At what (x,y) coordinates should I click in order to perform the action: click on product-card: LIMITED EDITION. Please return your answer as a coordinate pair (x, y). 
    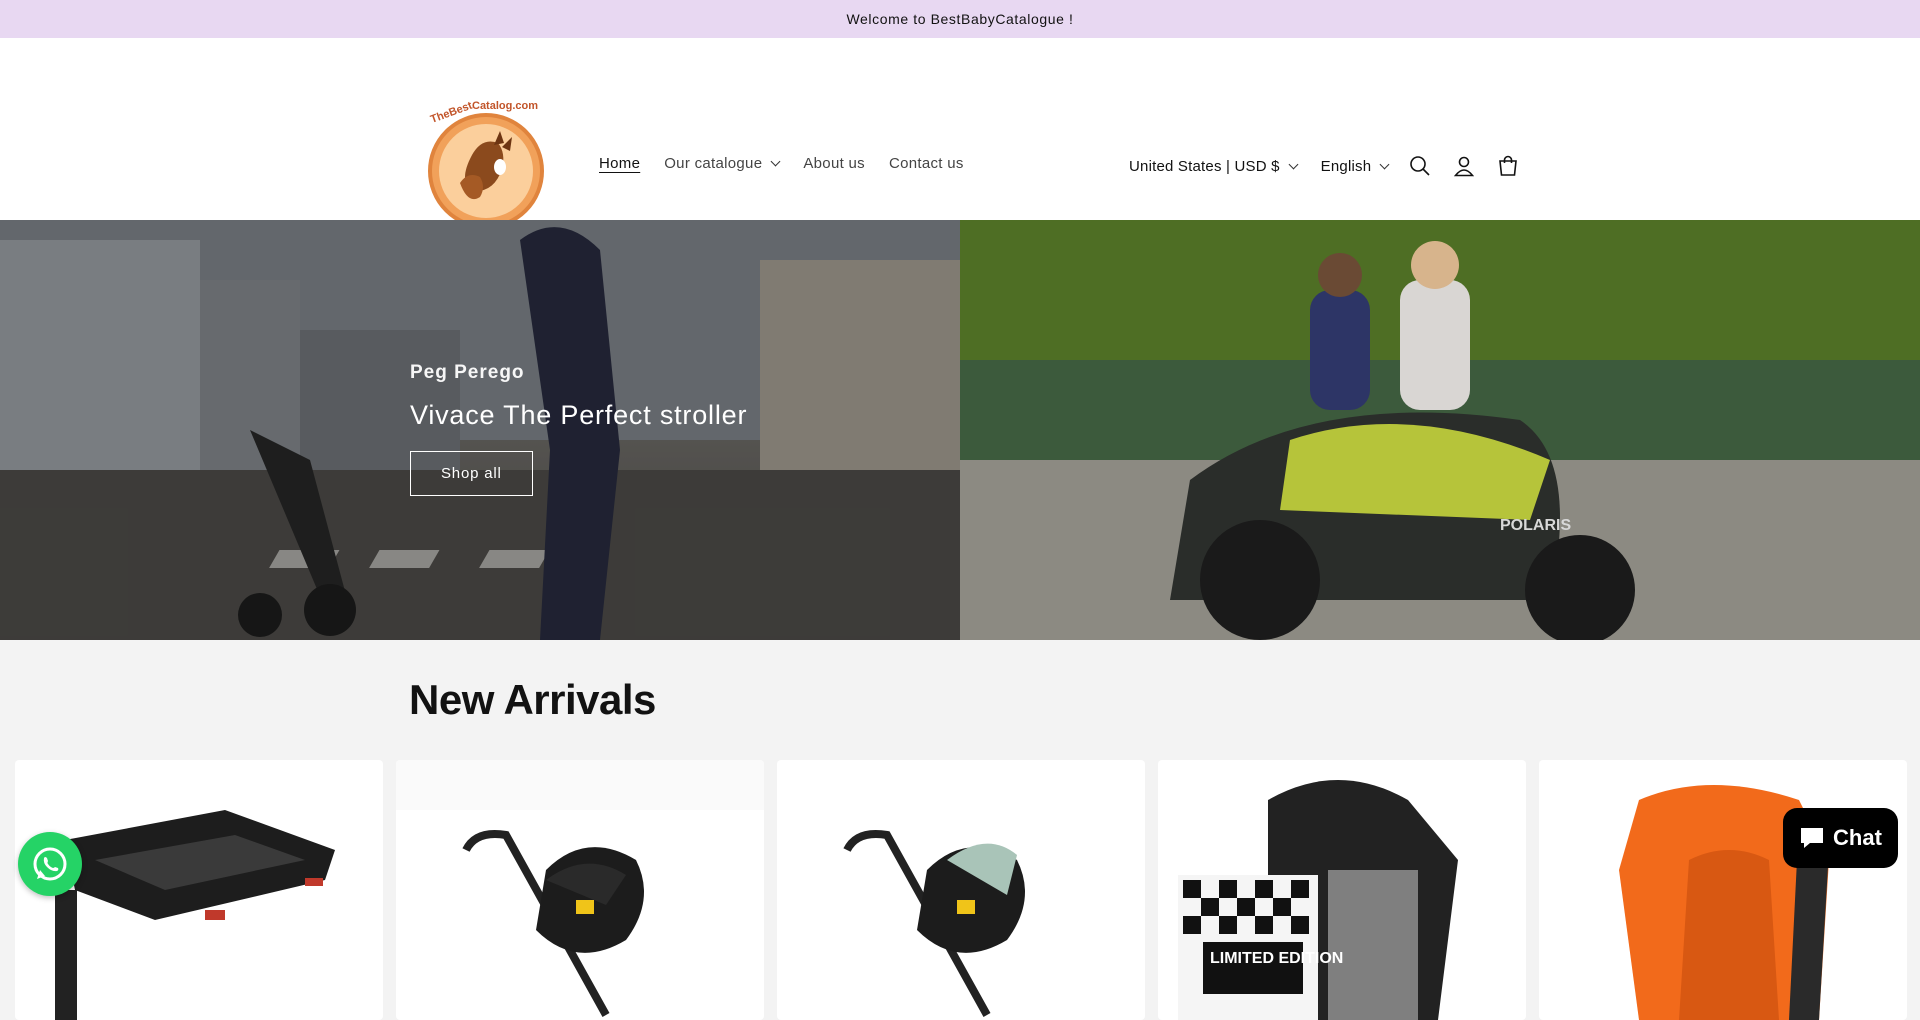
    Looking at the image, I should click on (1342, 890).